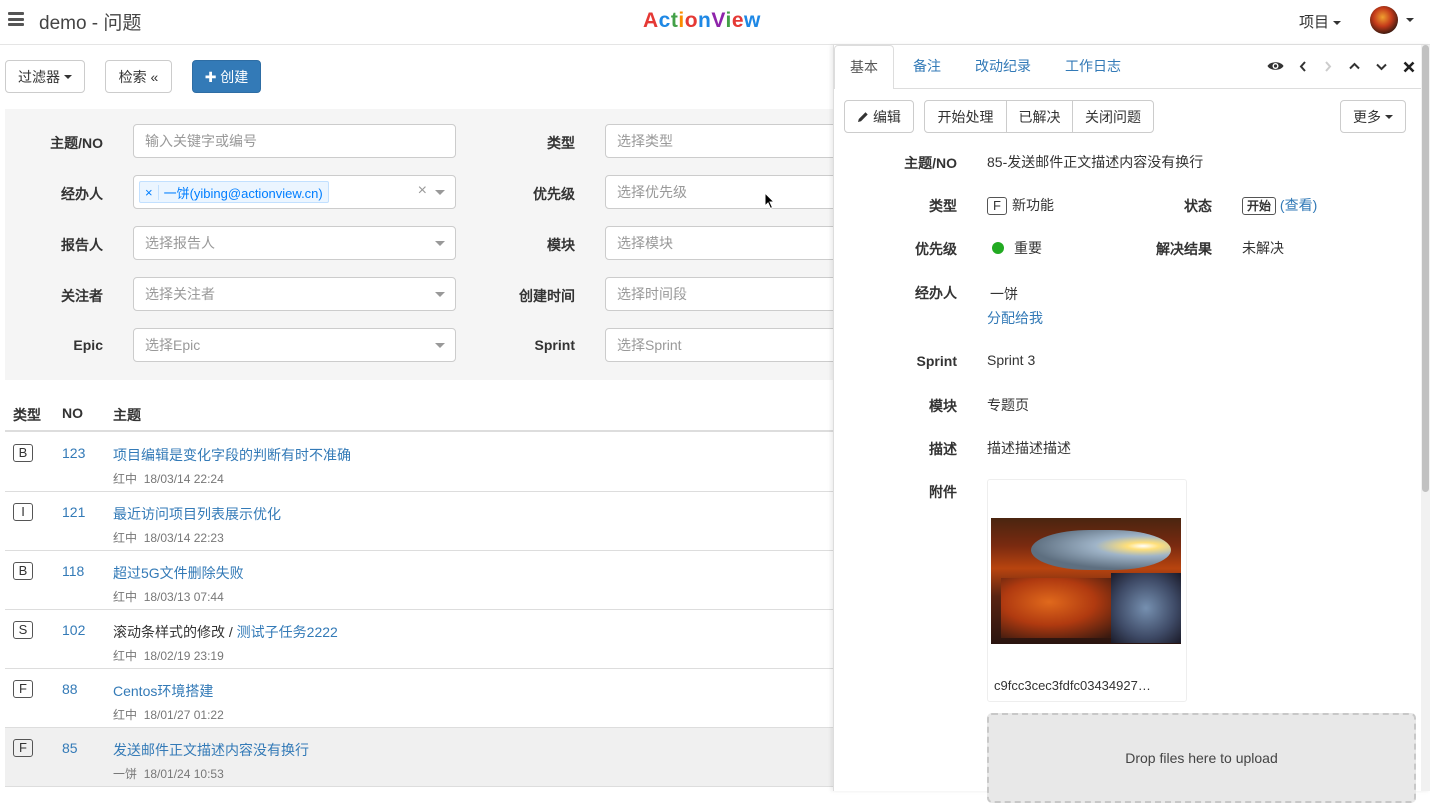 The width and height of the screenshot is (1430, 803). Describe the element at coordinates (149, 192) in the screenshot. I see `tag-remove-icon: ×` at that location.